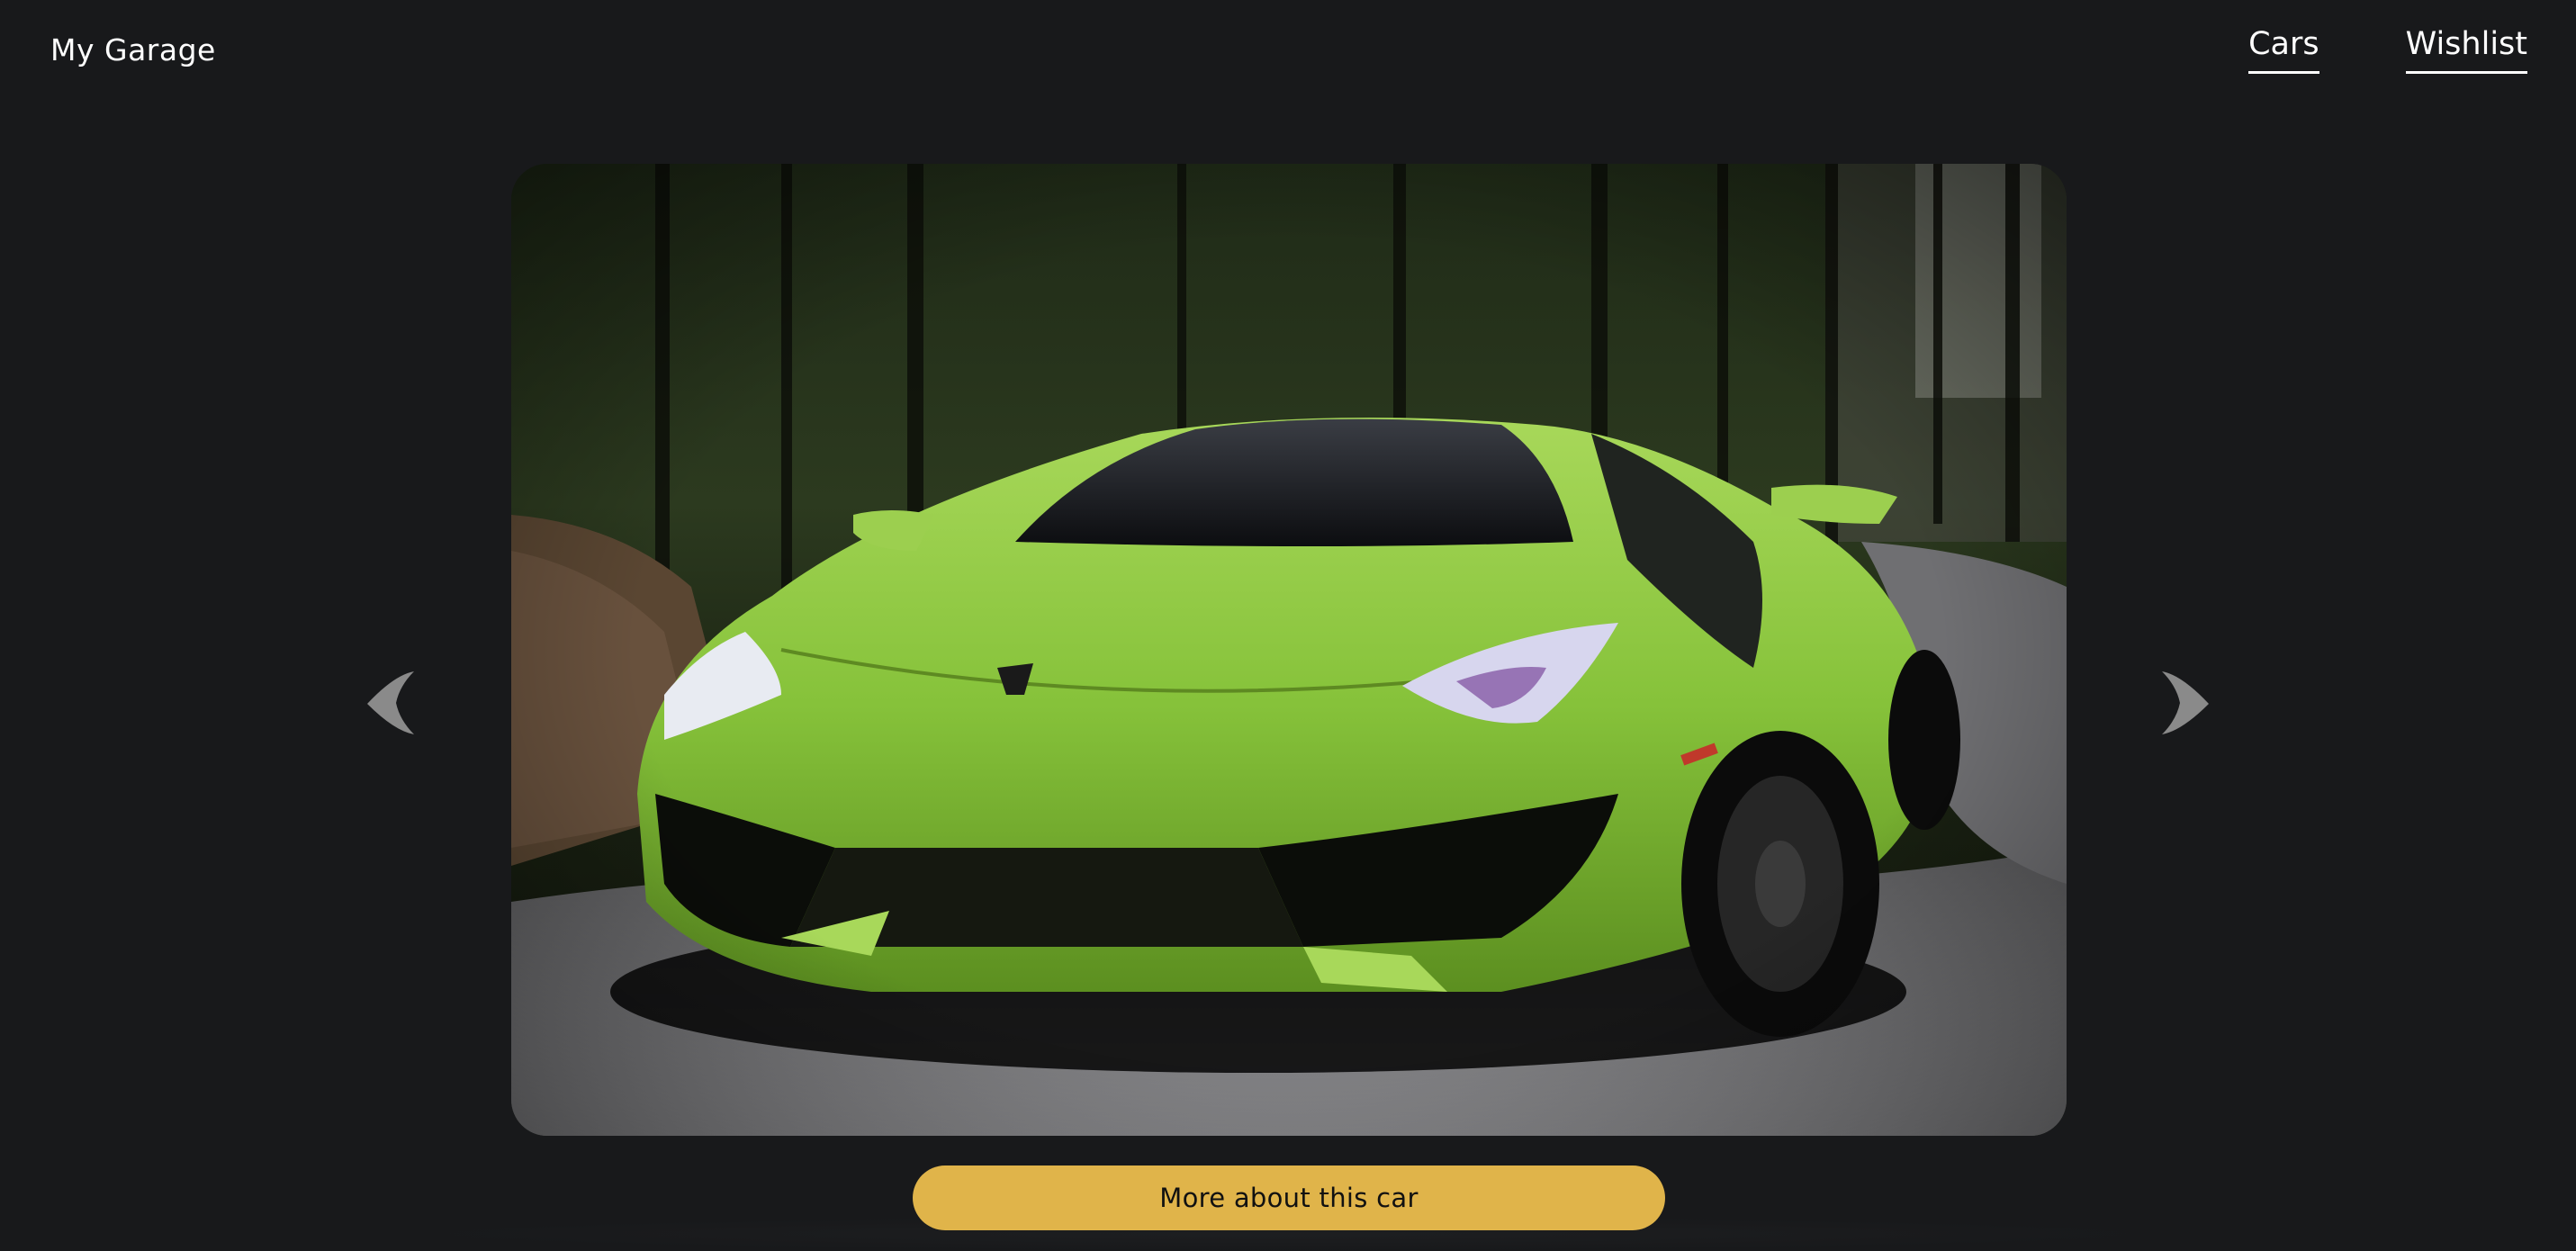  I want to click on chevron-left-icon, so click(390, 702).